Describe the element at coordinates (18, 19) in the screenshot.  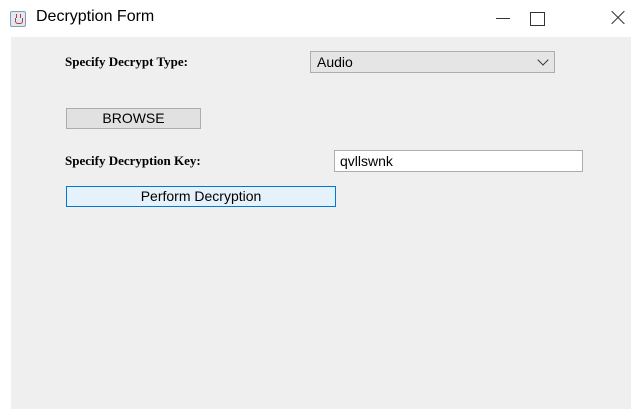
I see `java-cup-icon` at that location.